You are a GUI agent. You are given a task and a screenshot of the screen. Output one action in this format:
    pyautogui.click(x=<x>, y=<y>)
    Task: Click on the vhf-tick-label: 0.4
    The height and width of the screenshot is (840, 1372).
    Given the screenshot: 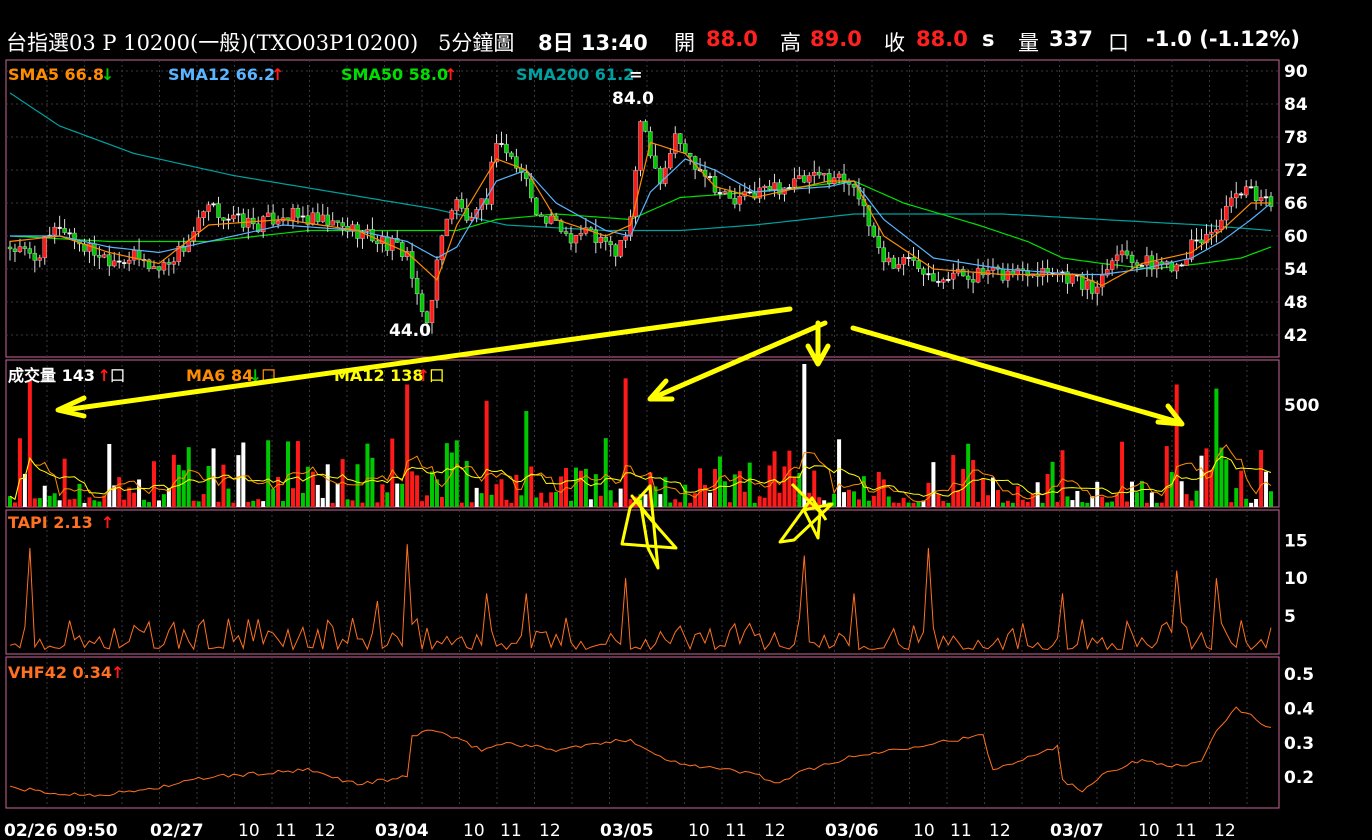 What is the action you would take?
    pyautogui.click(x=1299, y=709)
    